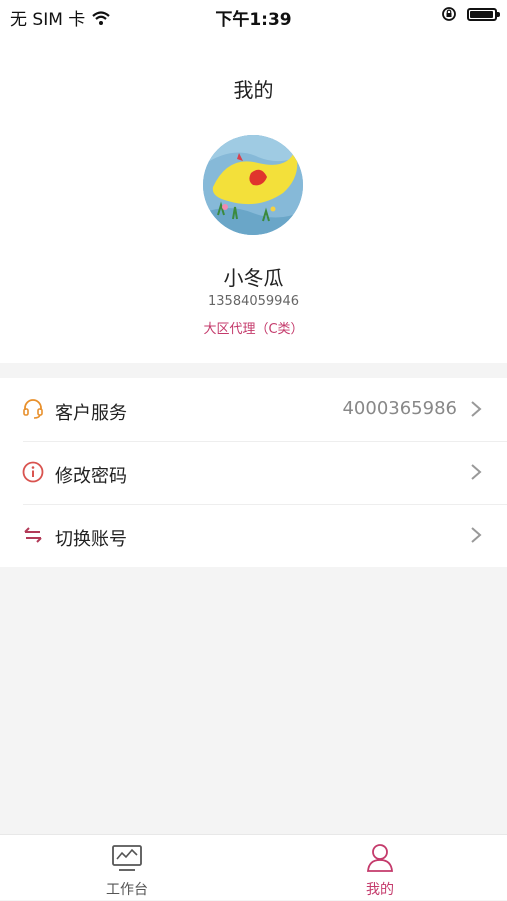 This screenshot has height=901, width=507. I want to click on status-bar: 无 SIM 卡 下午1:39, so click(253, 16).